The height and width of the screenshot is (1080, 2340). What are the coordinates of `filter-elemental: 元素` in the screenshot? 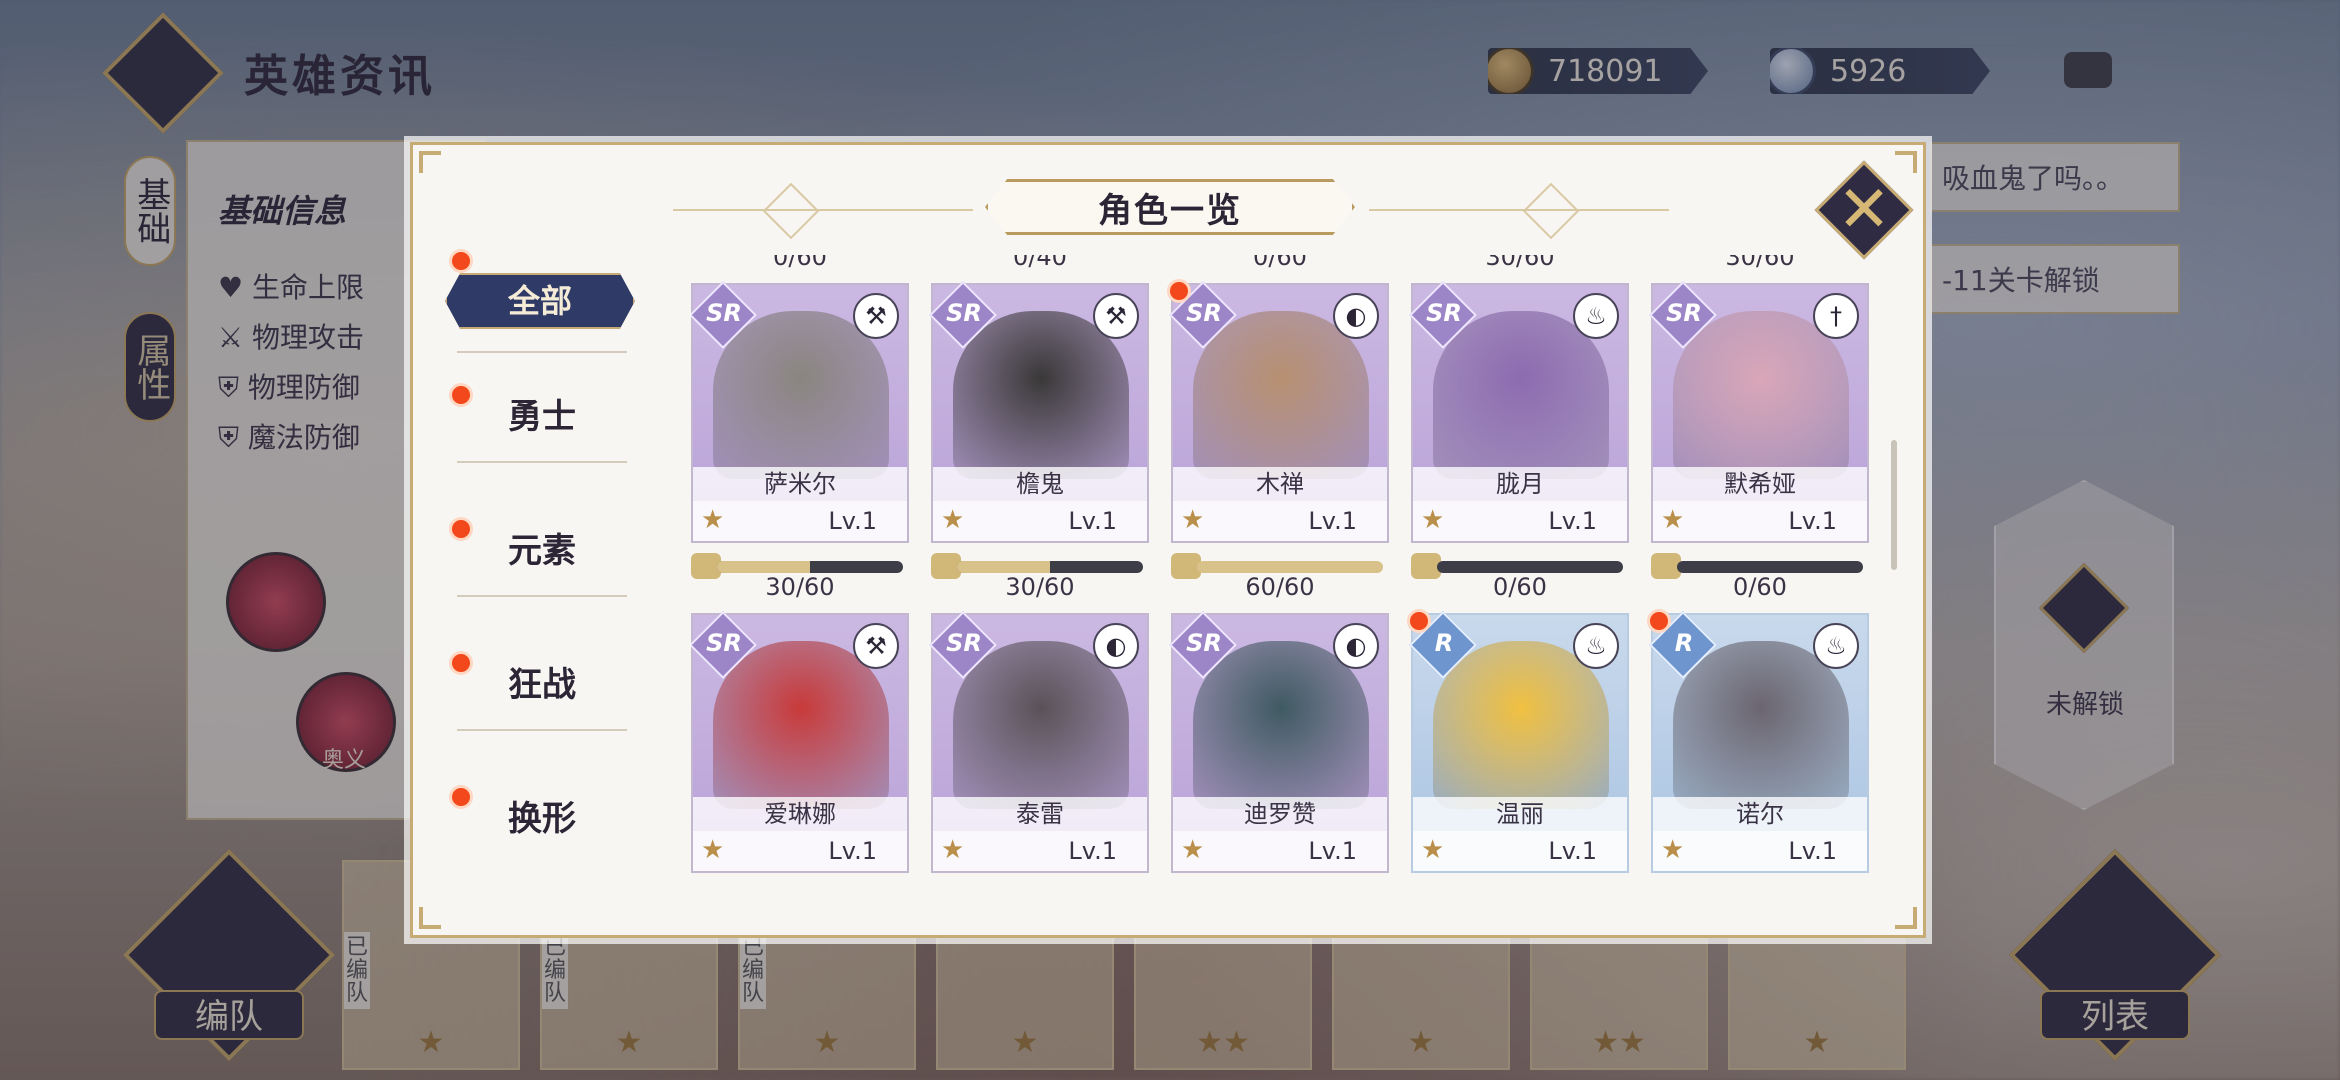 It's located at (542, 547).